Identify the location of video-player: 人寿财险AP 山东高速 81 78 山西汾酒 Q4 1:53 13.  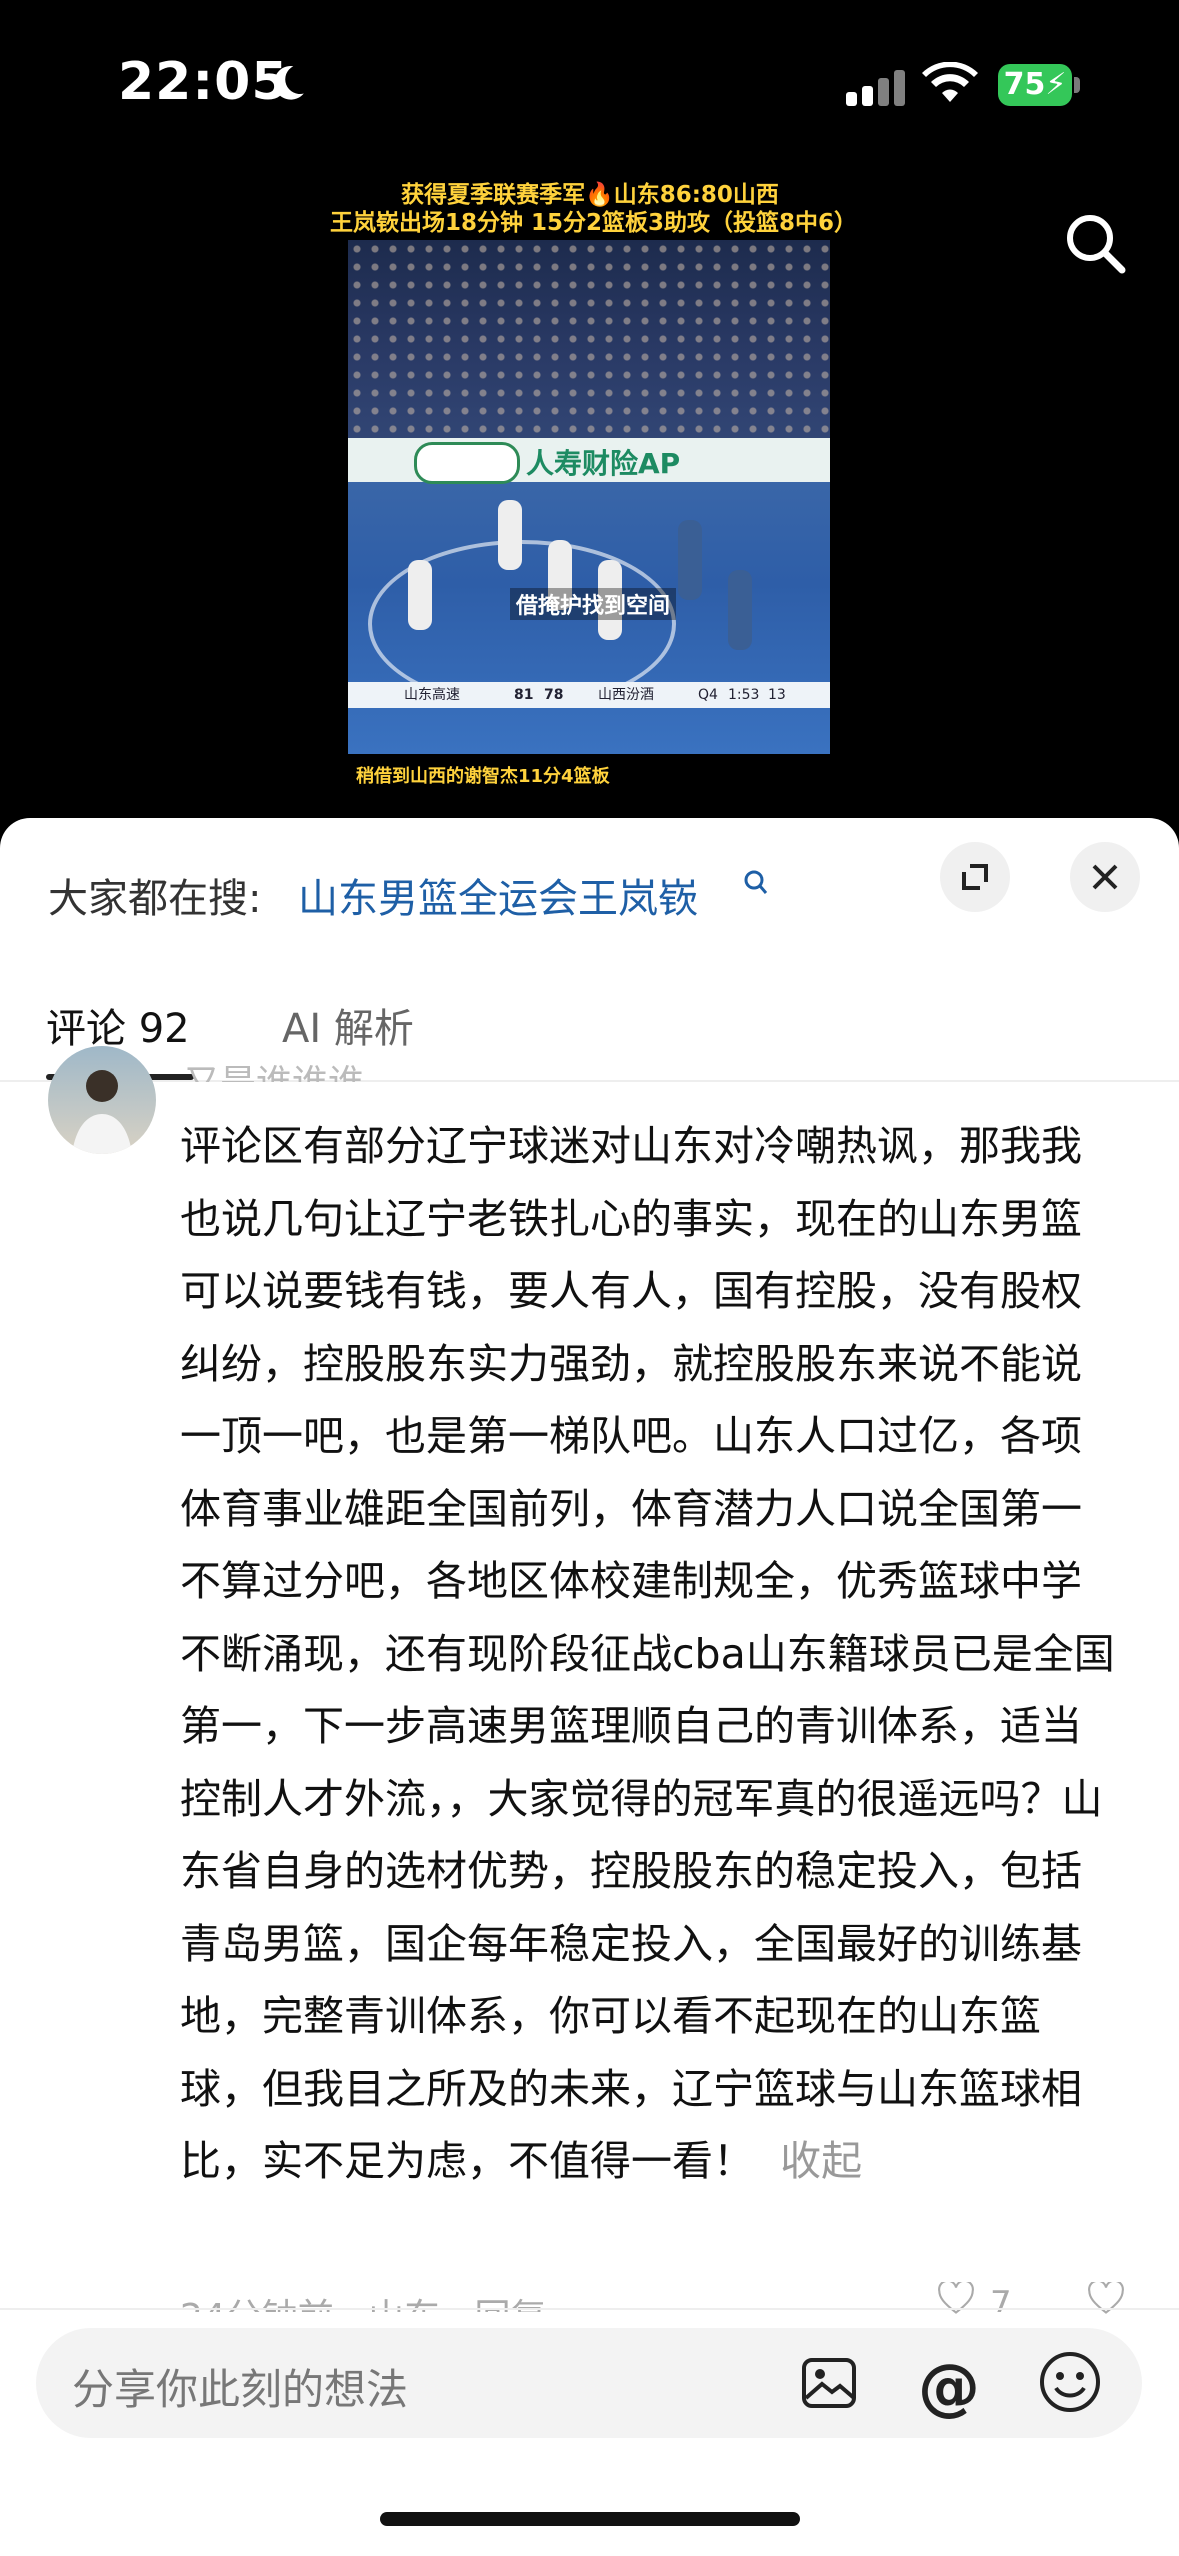
(589, 497).